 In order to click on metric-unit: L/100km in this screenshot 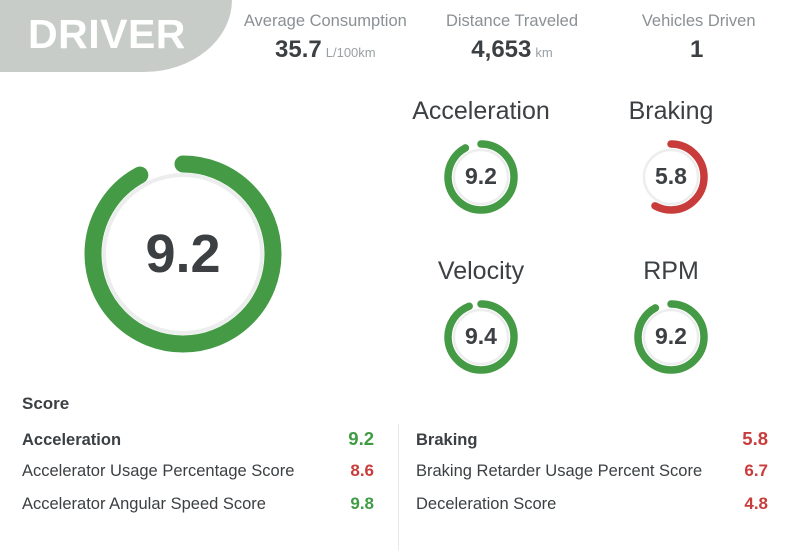, I will do `click(350, 53)`.